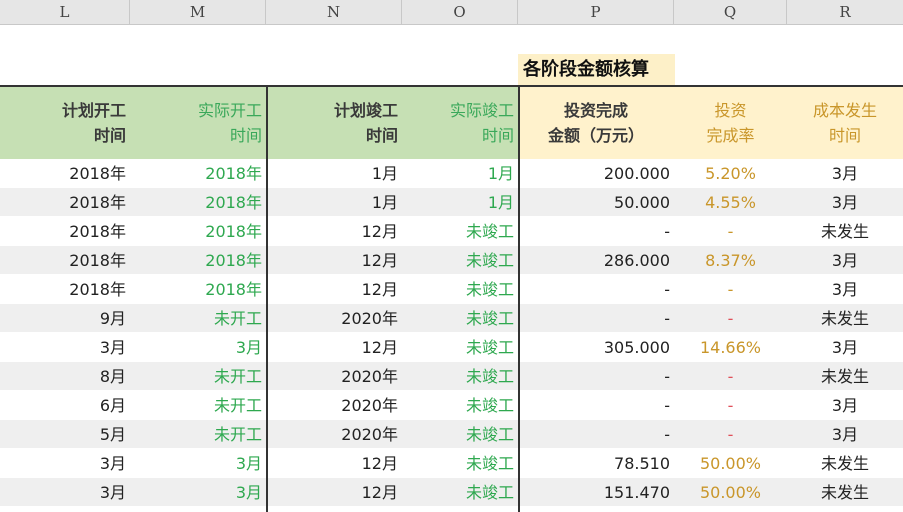 This screenshot has height=512, width=903. Describe the element at coordinates (65, 405) in the screenshot. I see `cell-L: 6月` at that location.